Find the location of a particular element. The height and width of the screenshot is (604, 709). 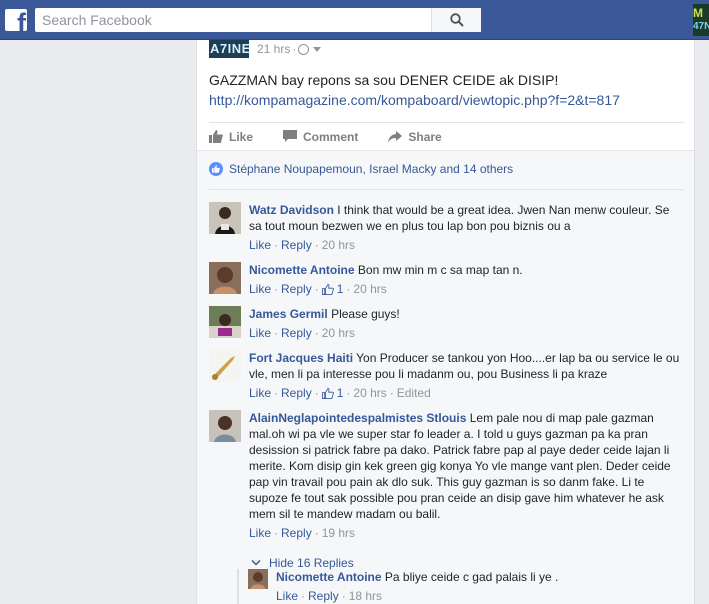

comment-meta: Like · Reply · 1 · 20 hrs · Edited is located at coordinates (340, 393).